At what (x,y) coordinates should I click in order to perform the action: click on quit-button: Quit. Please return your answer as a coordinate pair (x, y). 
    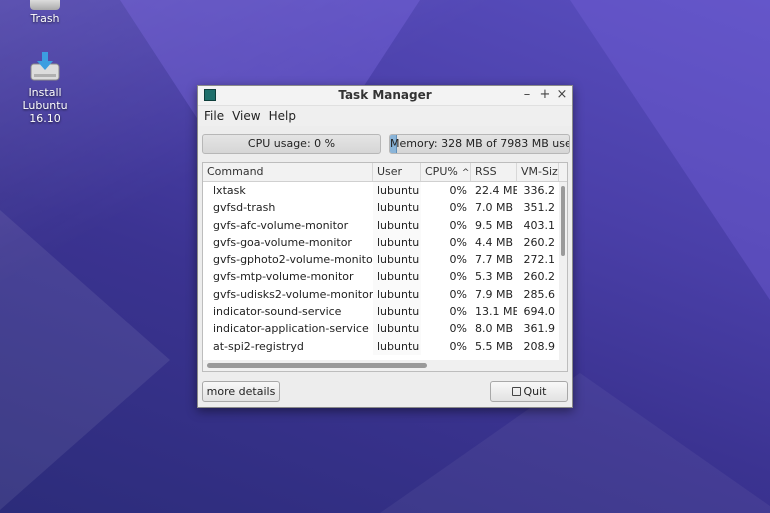
    Looking at the image, I should click on (529, 391).